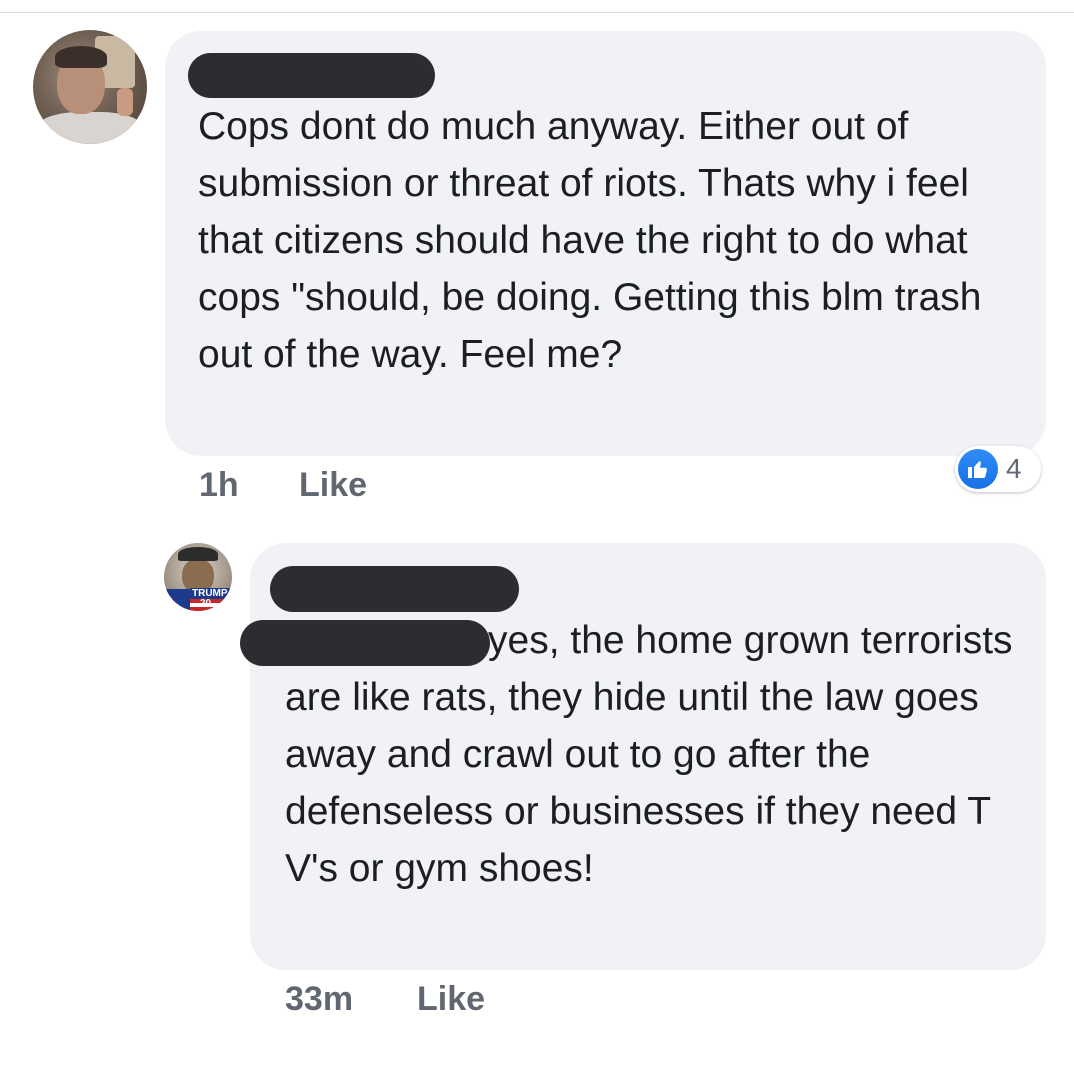 The image size is (1074, 1071). What do you see at coordinates (333, 485) in the screenshot?
I see `like-button: Like` at bounding box center [333, 485].